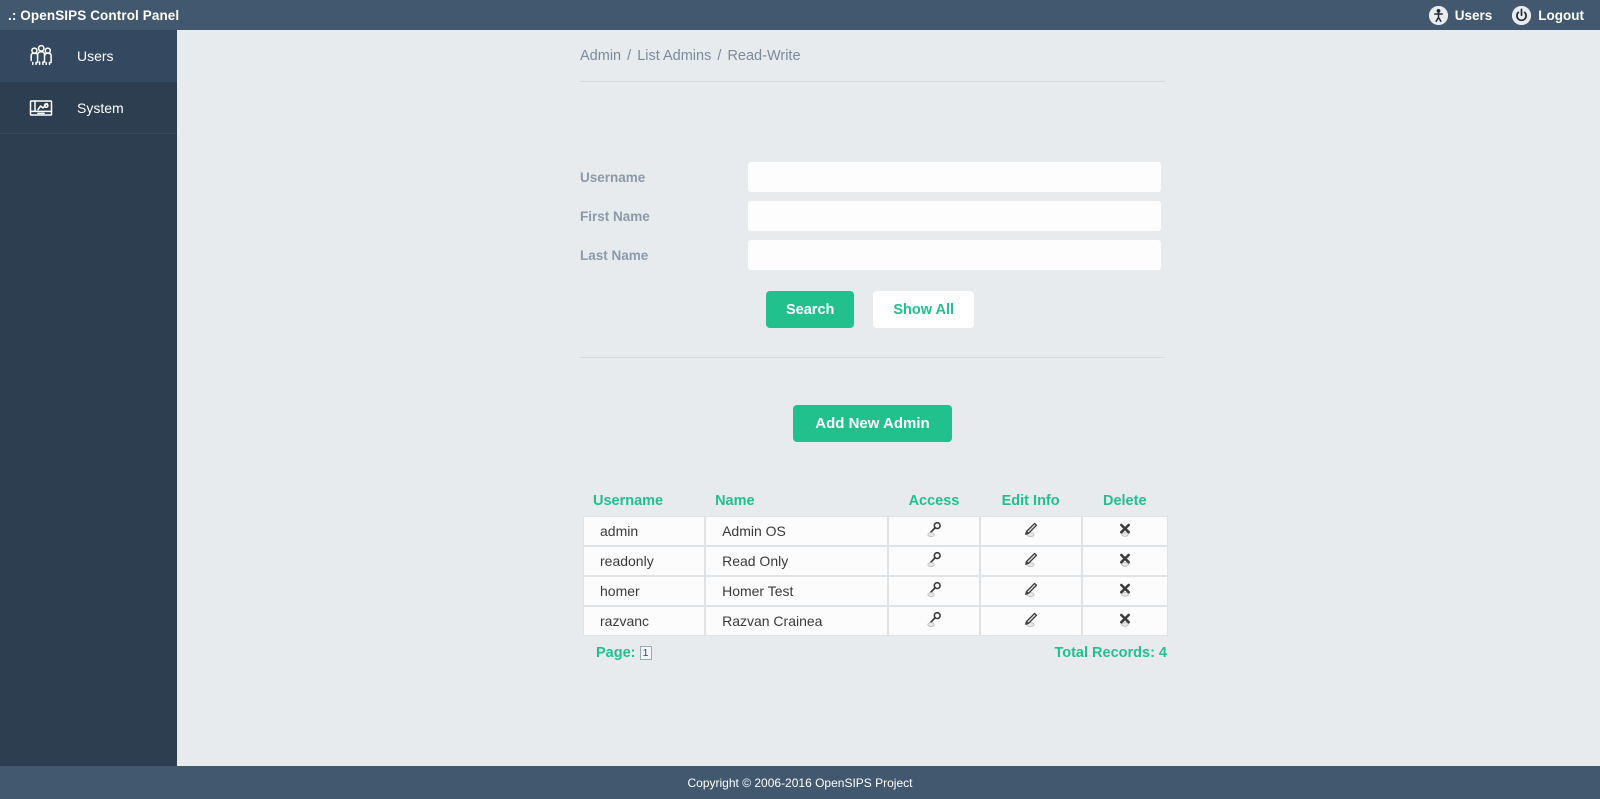 The width and height of the screenshot is (1600, 799). I want to click on breadcrumb-item-admin: Admin, so click(600, 56).